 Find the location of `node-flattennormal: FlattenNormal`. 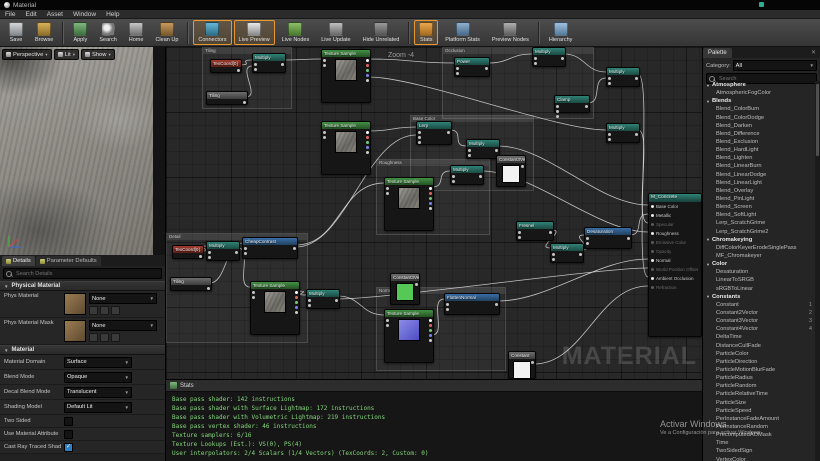

node-flattennormal: FlattenNormal is located at coordinates (472, 304).